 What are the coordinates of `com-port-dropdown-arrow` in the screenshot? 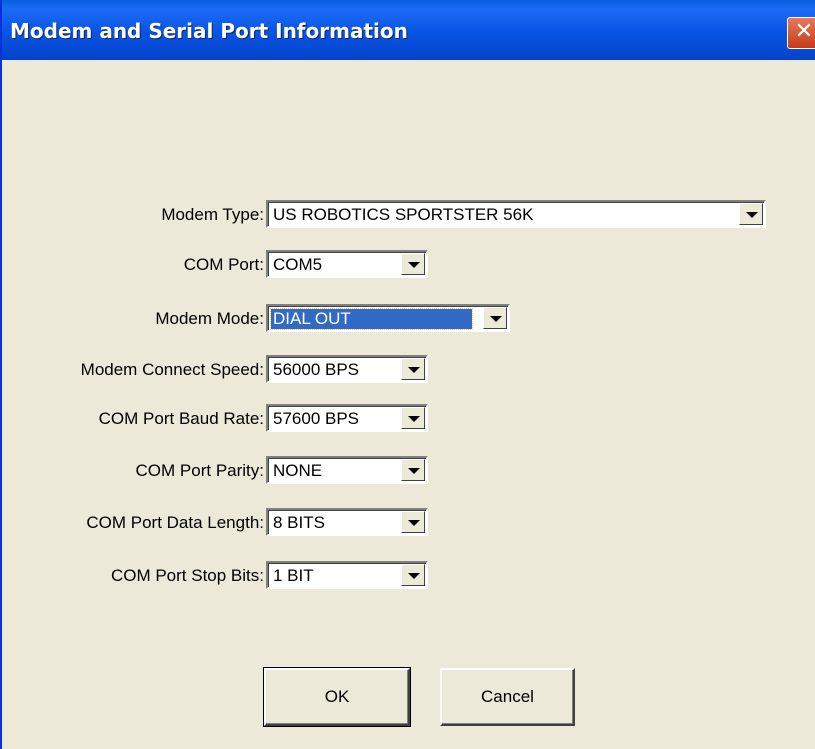 It's located at (413, 264).